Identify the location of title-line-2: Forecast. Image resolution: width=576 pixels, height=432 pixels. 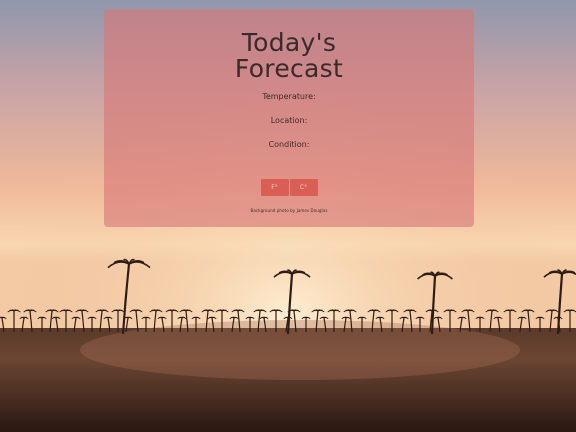
(289, 68).